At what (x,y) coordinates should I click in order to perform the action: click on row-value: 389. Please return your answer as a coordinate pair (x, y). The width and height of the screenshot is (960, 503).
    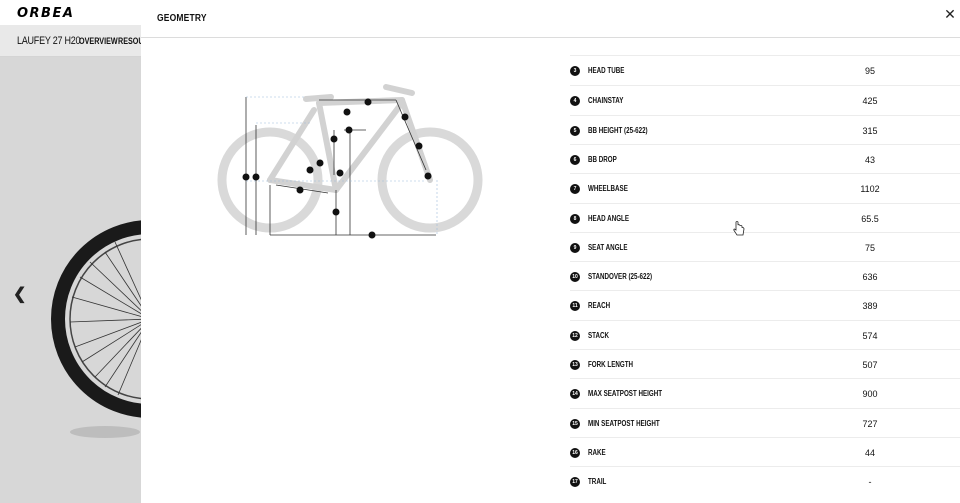
    Looking at the image, I should click on (870, 306).